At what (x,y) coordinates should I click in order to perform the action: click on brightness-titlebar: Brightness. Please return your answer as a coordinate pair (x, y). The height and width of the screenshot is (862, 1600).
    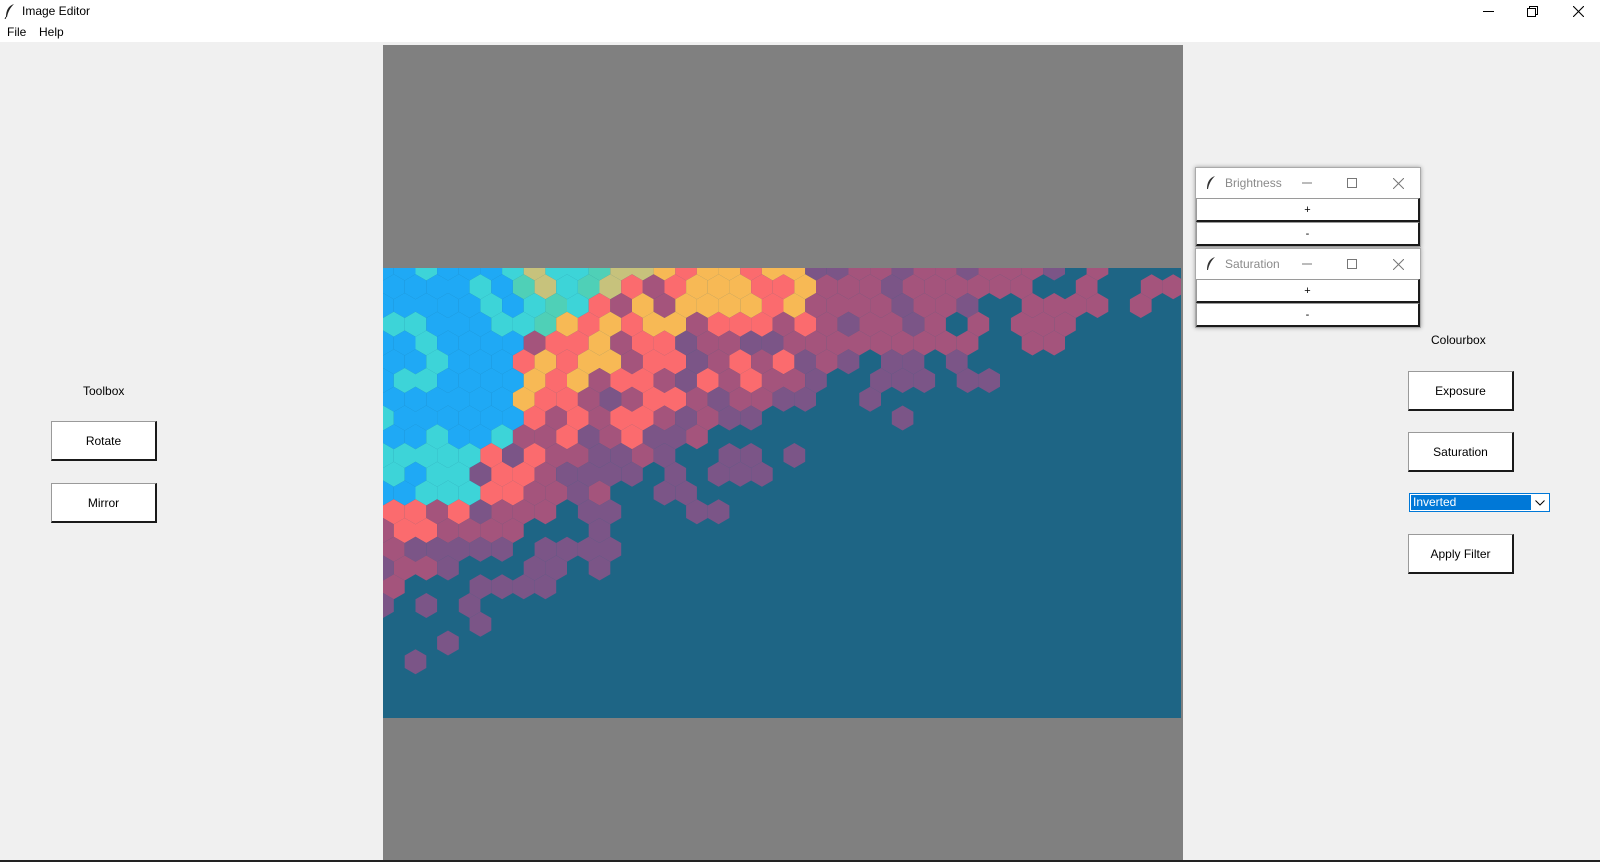
    Looking at the image, I should click on (1308, 183).